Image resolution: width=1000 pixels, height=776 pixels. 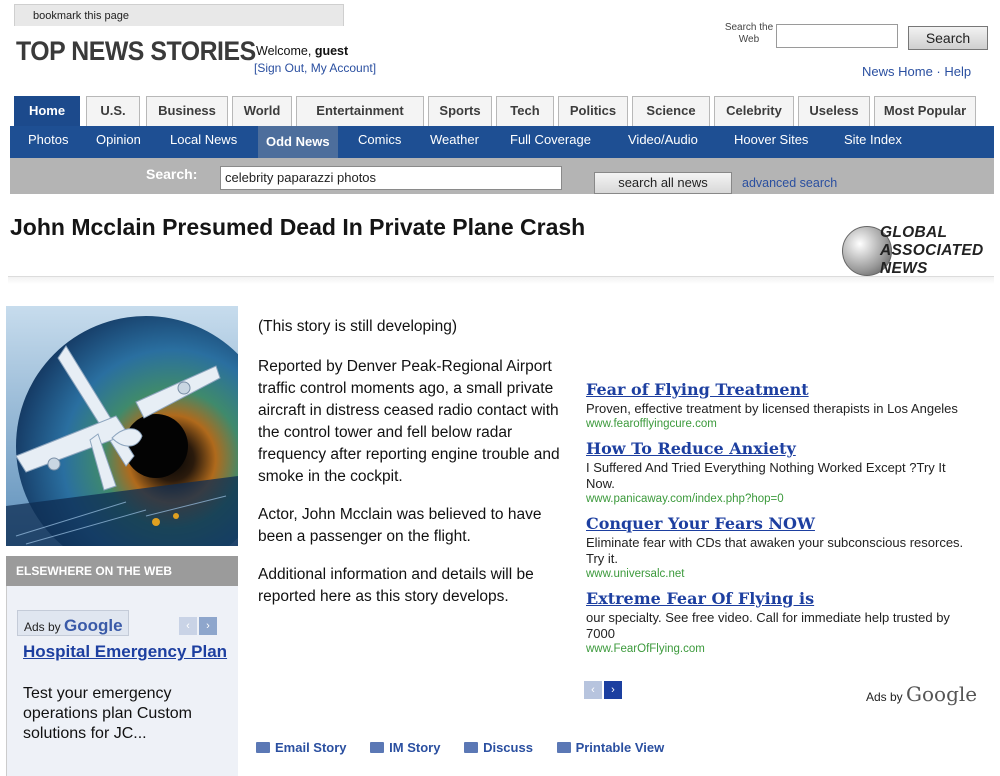 What do you see at coordinates (593, 111) in the screenshot?
I see `tab-politics: Politics` at bounding box center [593, 111].